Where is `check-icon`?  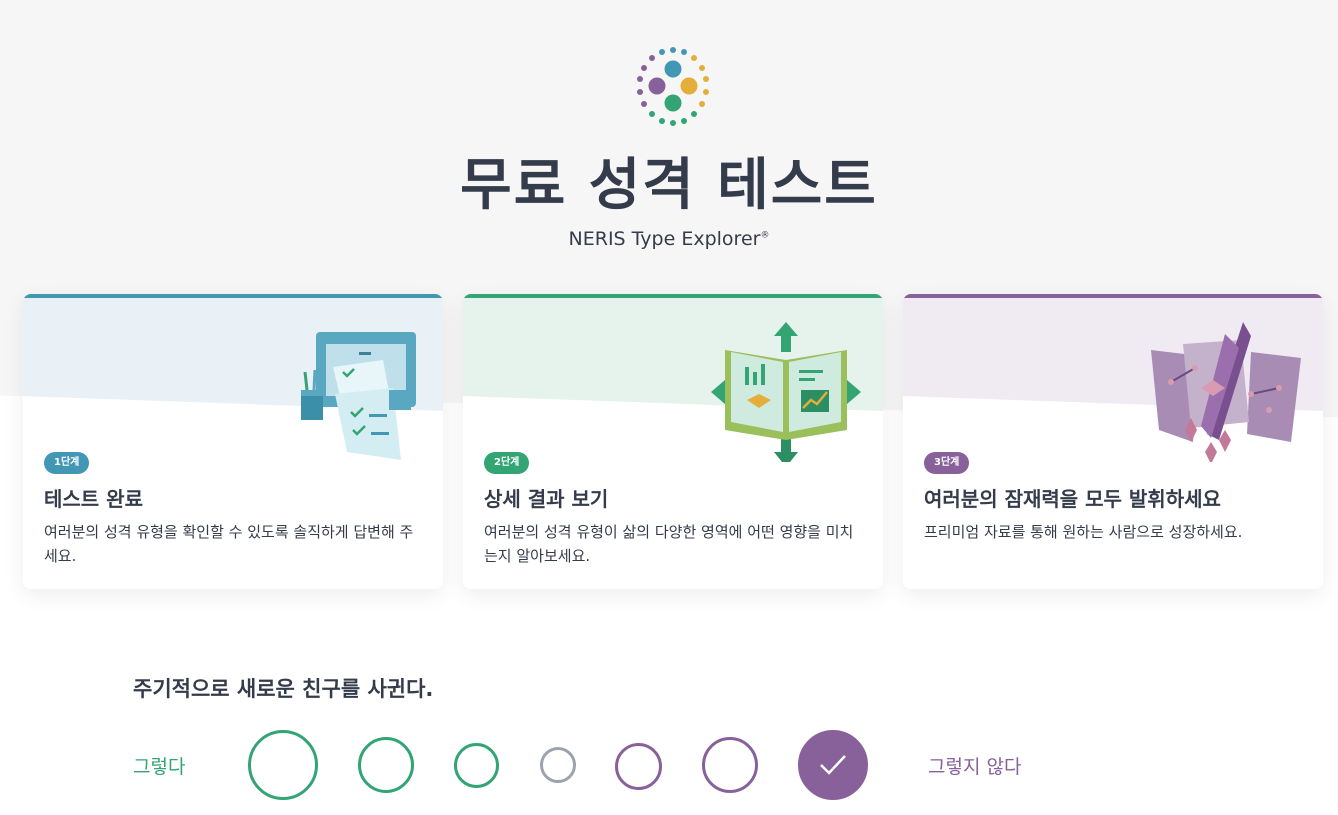 check-icon is located at coordinates (833, 765).